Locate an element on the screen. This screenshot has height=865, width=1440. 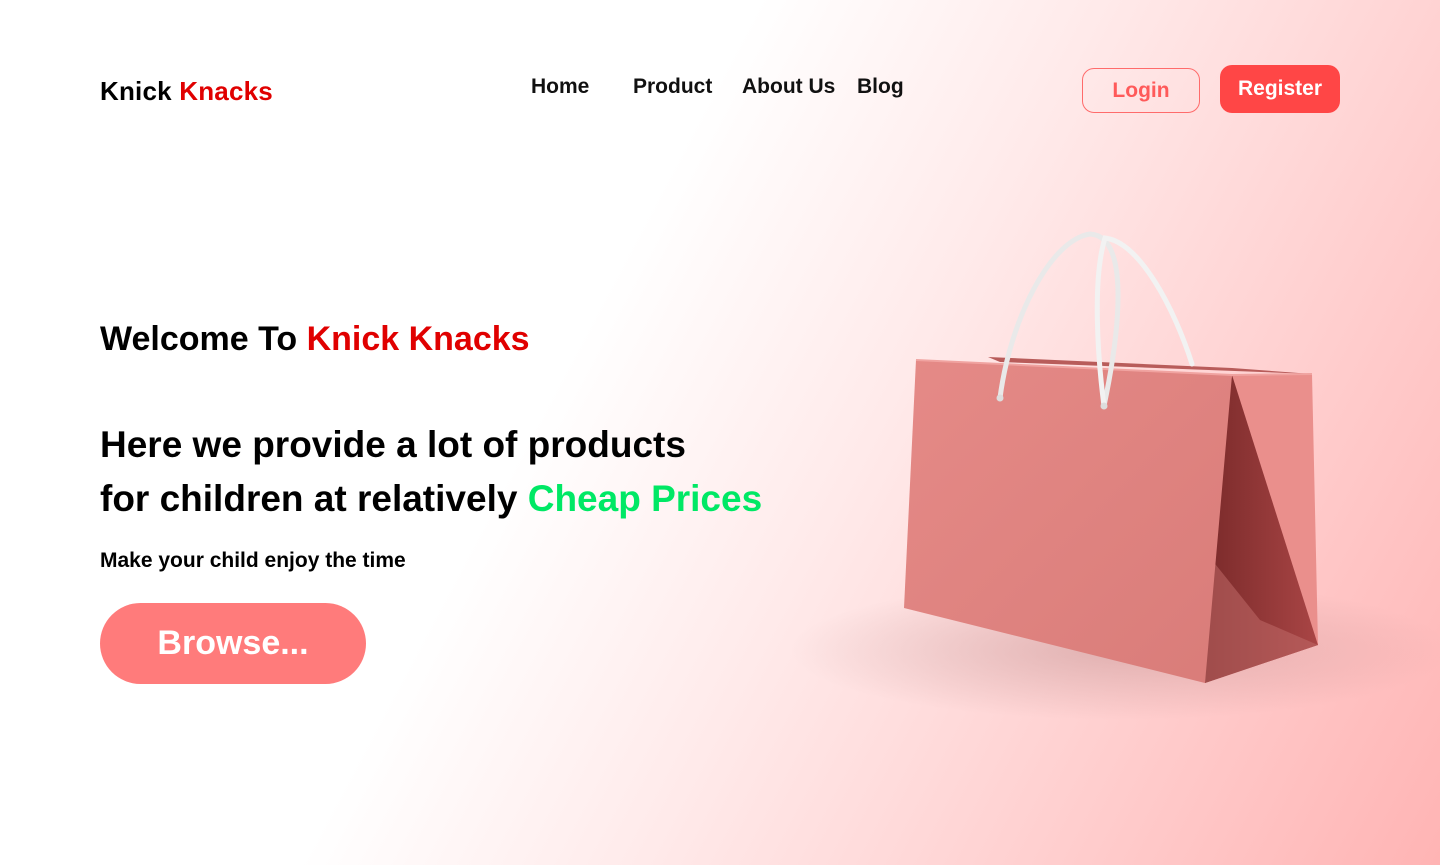
register-button: Register is located at coordinates (1280, 89).